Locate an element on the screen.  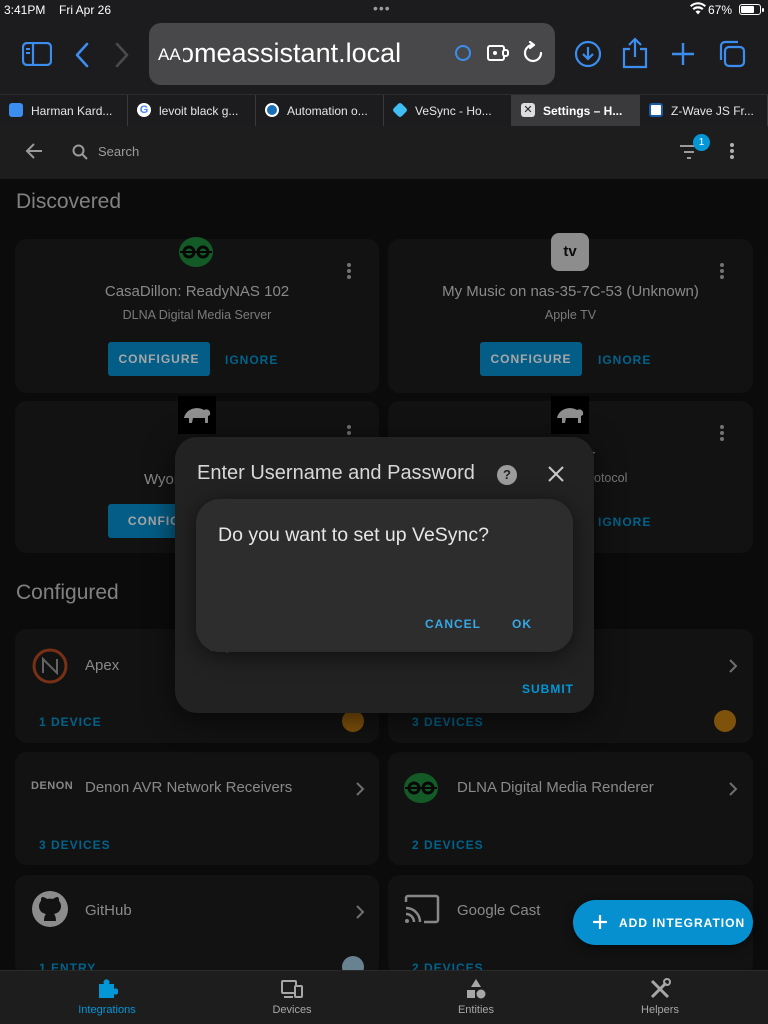
ha-top-bar: Search 1 is located at coordinates (384, 152).